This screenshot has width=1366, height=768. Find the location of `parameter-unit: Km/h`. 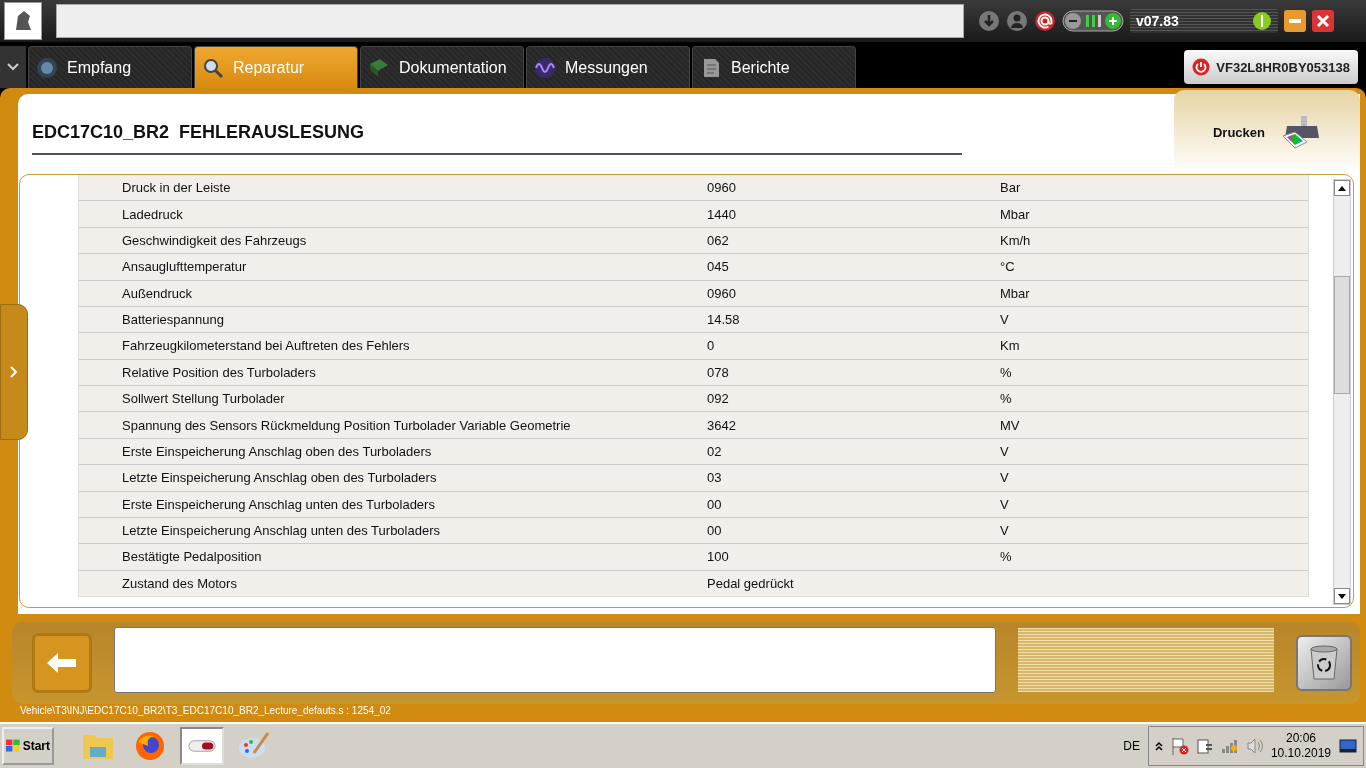

parameter-unit: Km/h is located at coordinates (1016, 240).